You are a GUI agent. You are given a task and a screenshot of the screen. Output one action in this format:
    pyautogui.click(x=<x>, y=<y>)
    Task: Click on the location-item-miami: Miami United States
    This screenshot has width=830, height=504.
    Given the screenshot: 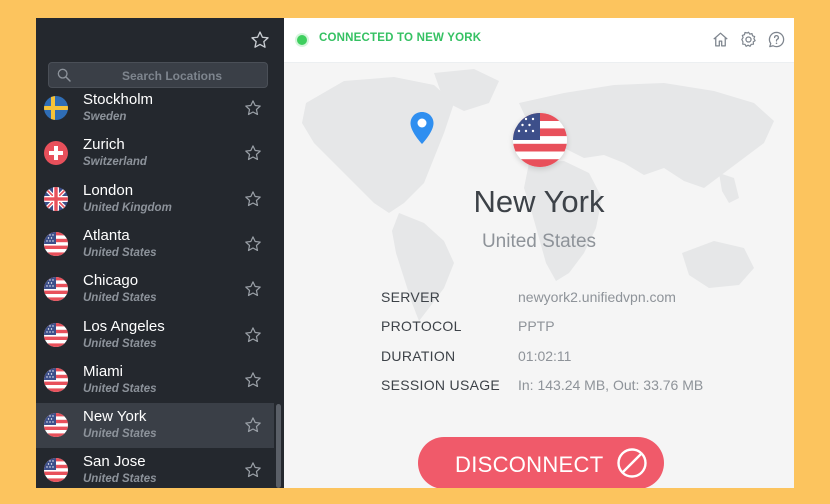 What is the action you would take?
    pyautogui.click(x=155, y=380)
    